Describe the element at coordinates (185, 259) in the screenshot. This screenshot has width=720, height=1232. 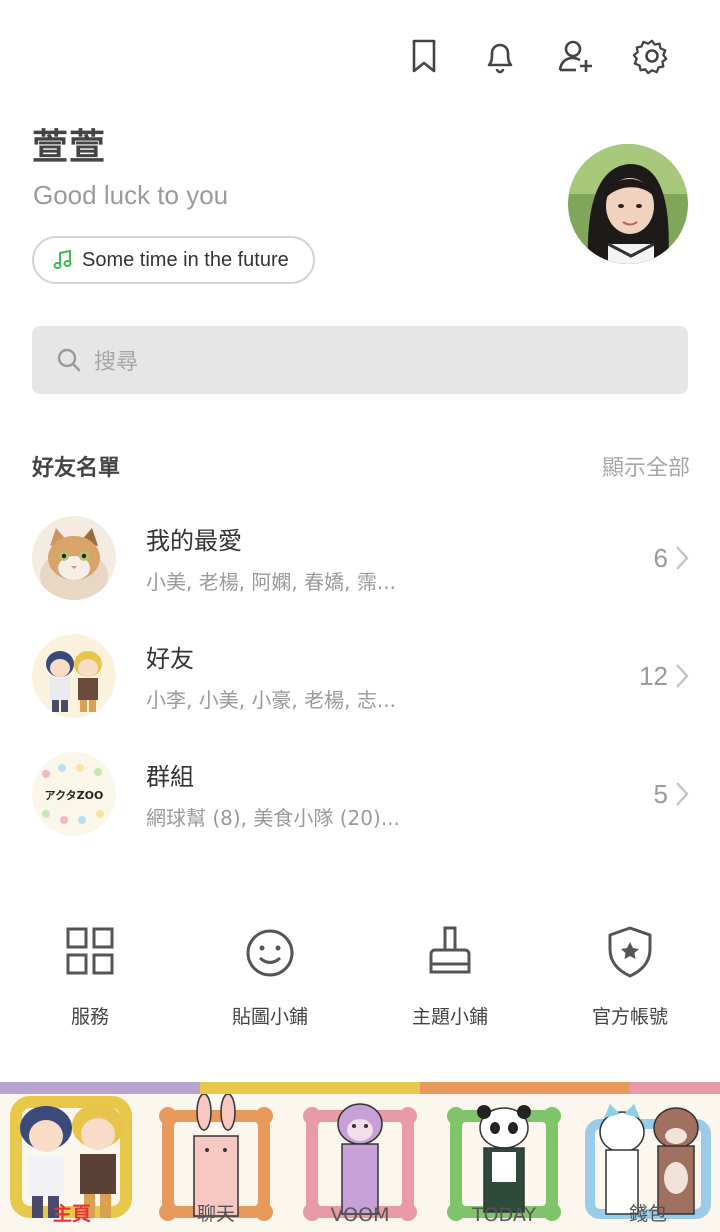
I see `profile-music-title: Some time in the future` at that location.